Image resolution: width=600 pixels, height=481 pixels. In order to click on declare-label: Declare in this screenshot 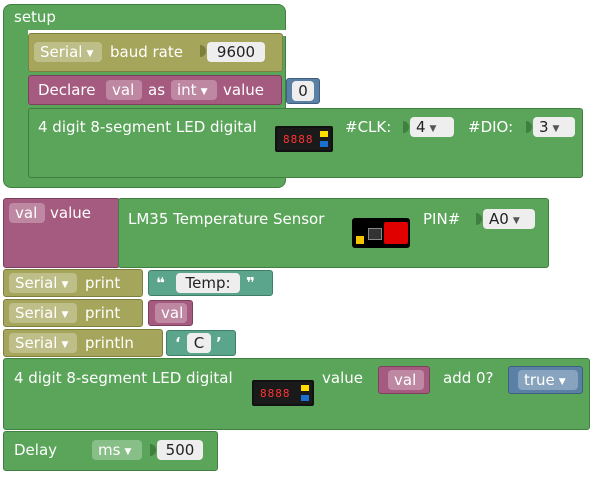, I will do `click(67, 90)`.